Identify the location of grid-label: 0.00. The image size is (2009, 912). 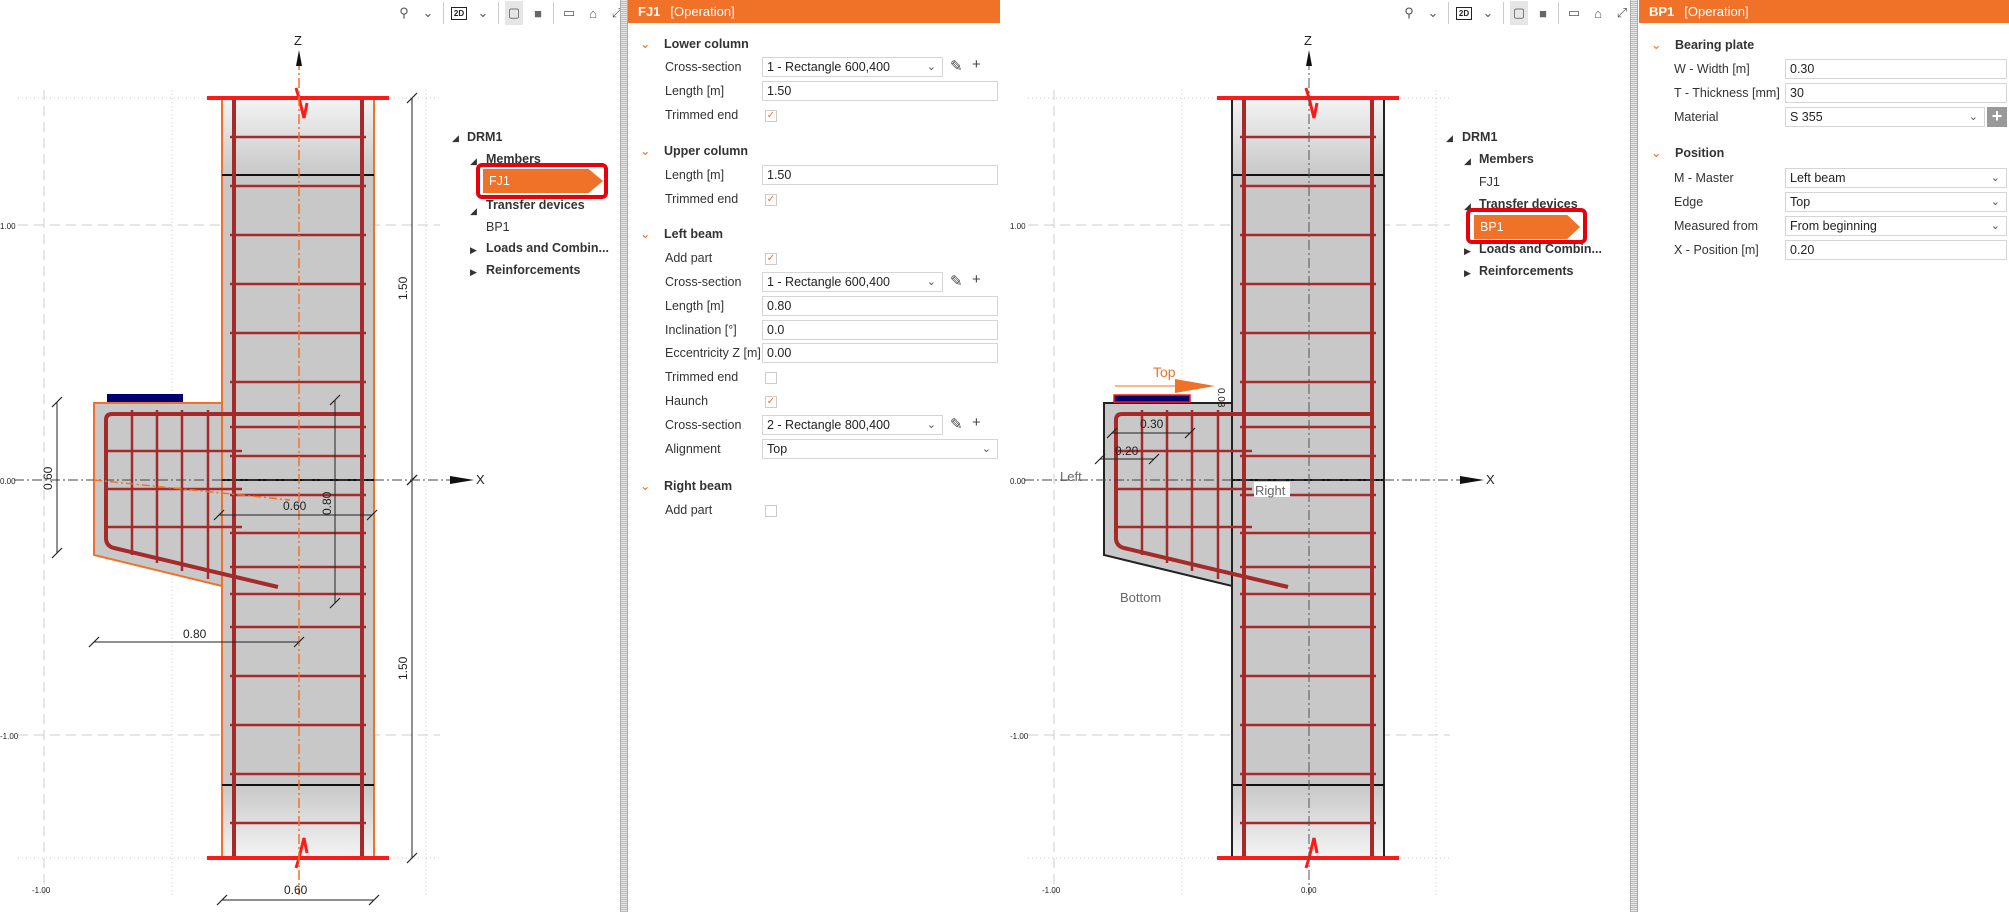
(1309, 890).